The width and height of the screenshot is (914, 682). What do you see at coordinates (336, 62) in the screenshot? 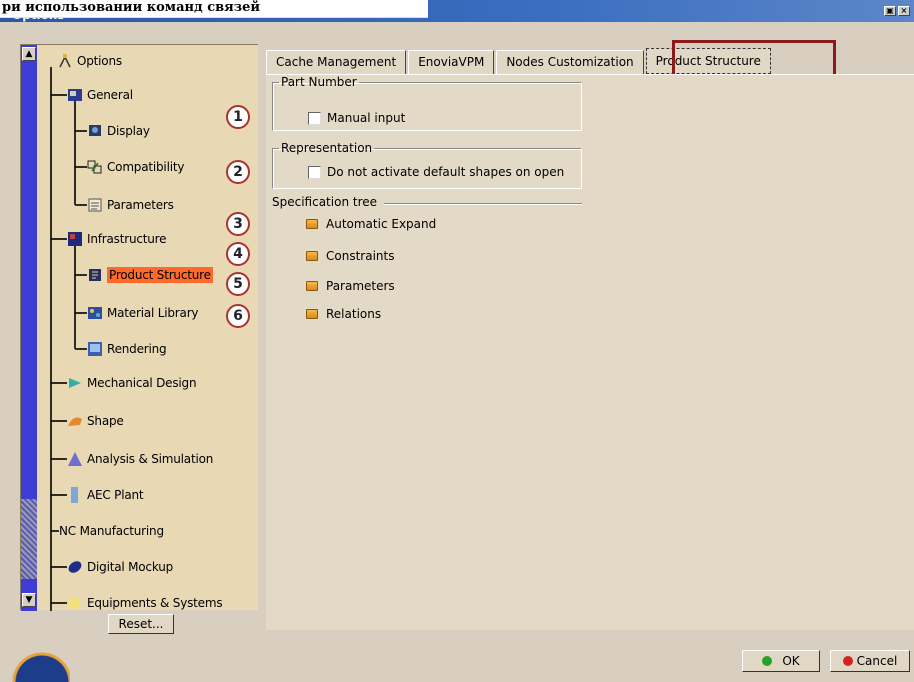
I see `tab-cache-management: Cache Management` at bounding box center [336, 62].